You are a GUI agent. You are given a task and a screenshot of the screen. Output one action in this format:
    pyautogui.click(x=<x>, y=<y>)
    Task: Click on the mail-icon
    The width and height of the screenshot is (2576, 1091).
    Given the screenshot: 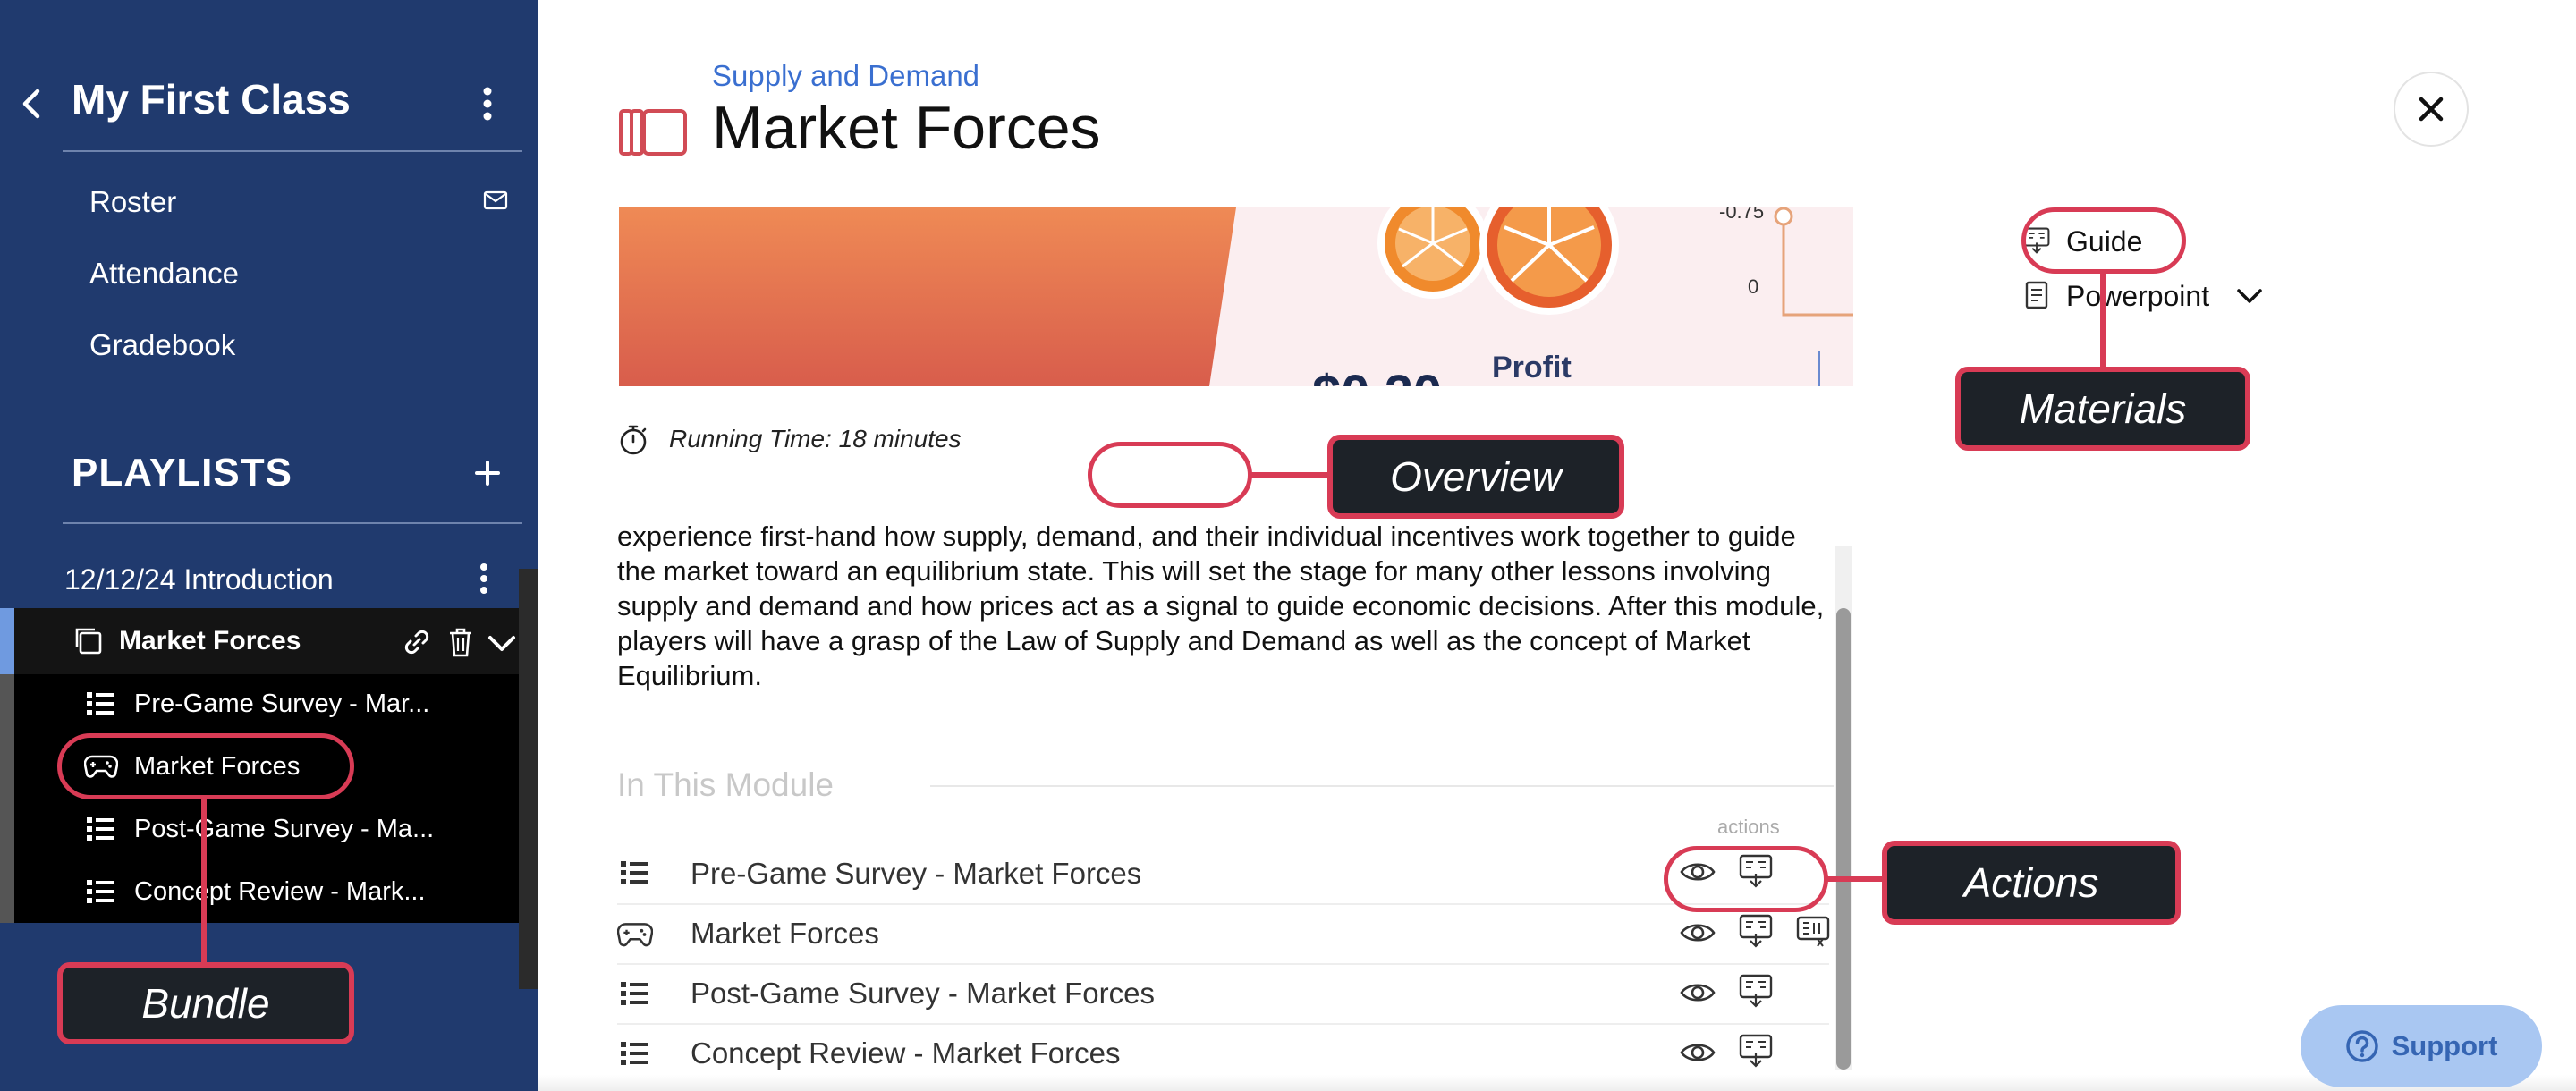 What is the action you would take?
    pyautogui.click(x=495, y=200)
    